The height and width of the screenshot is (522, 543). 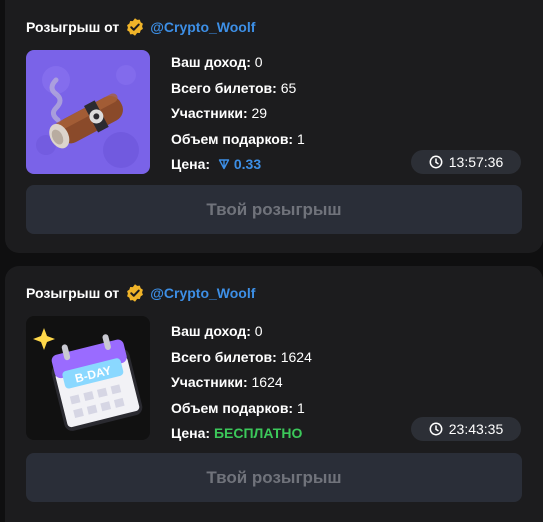 I want to click on participants-value: 1624, so click(x=267, y=382).